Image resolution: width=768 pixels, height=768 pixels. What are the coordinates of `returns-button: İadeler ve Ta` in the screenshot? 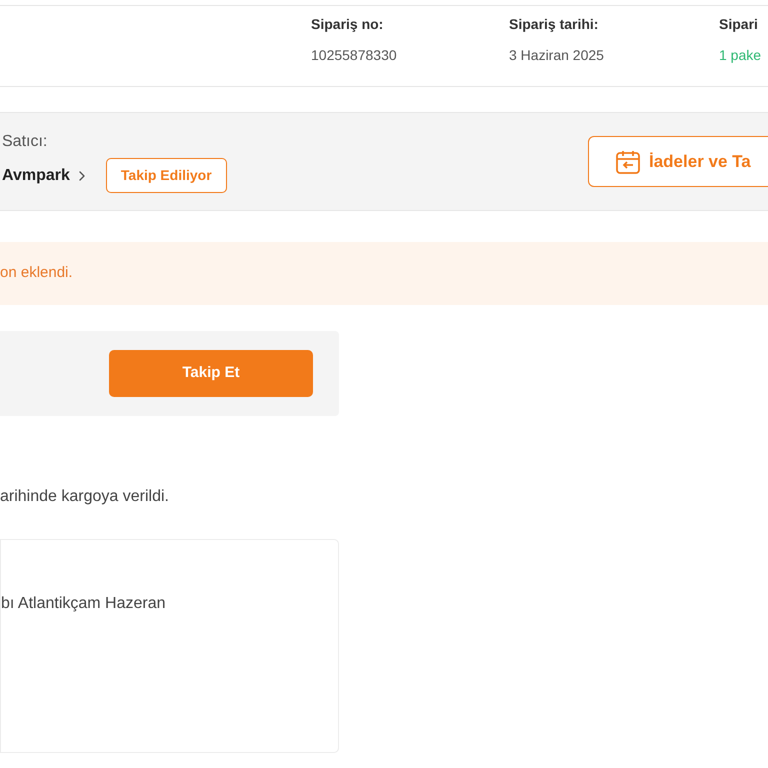 It's located at (678, 161).